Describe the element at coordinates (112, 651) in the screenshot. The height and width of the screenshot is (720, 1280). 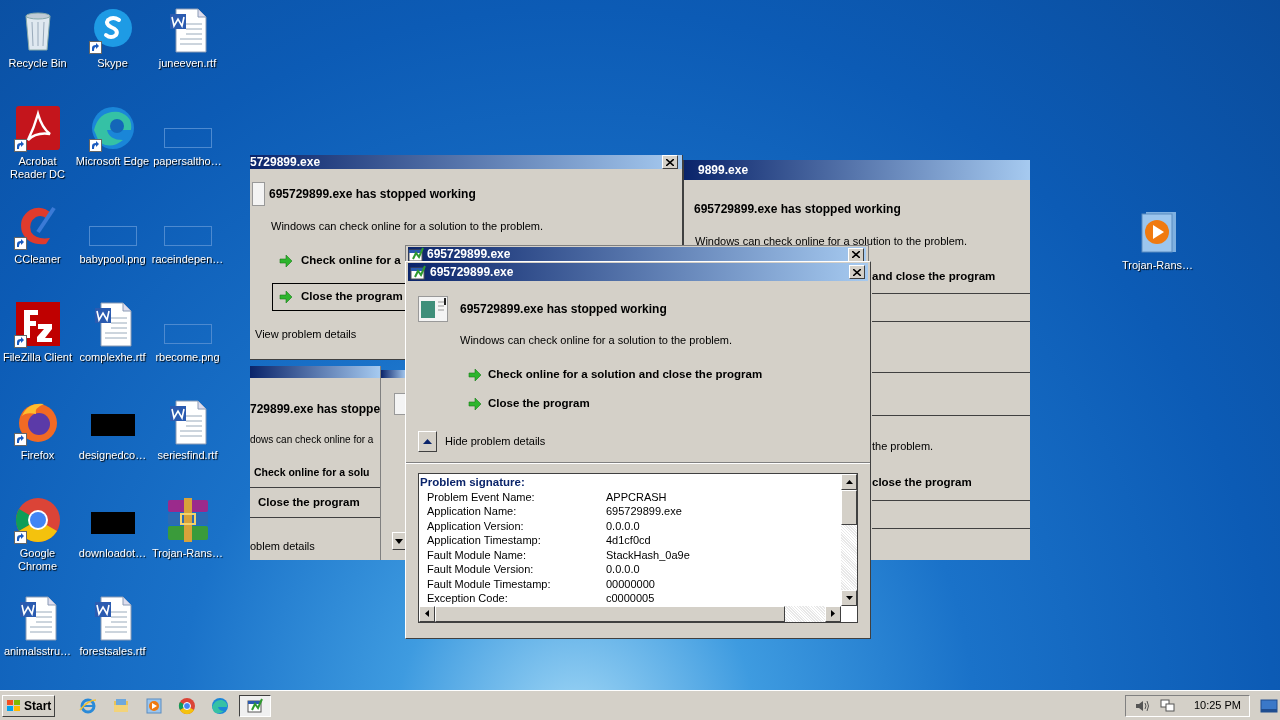
I see `icon-label: forestsales.rtf` at that location.